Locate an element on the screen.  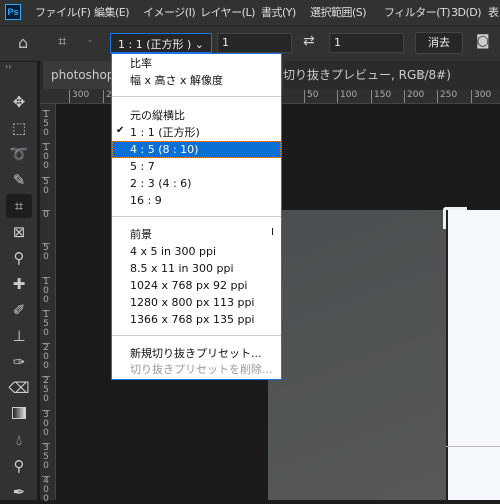
dodge-tool-icon: ⚲ is located at coordinates (19, 466).